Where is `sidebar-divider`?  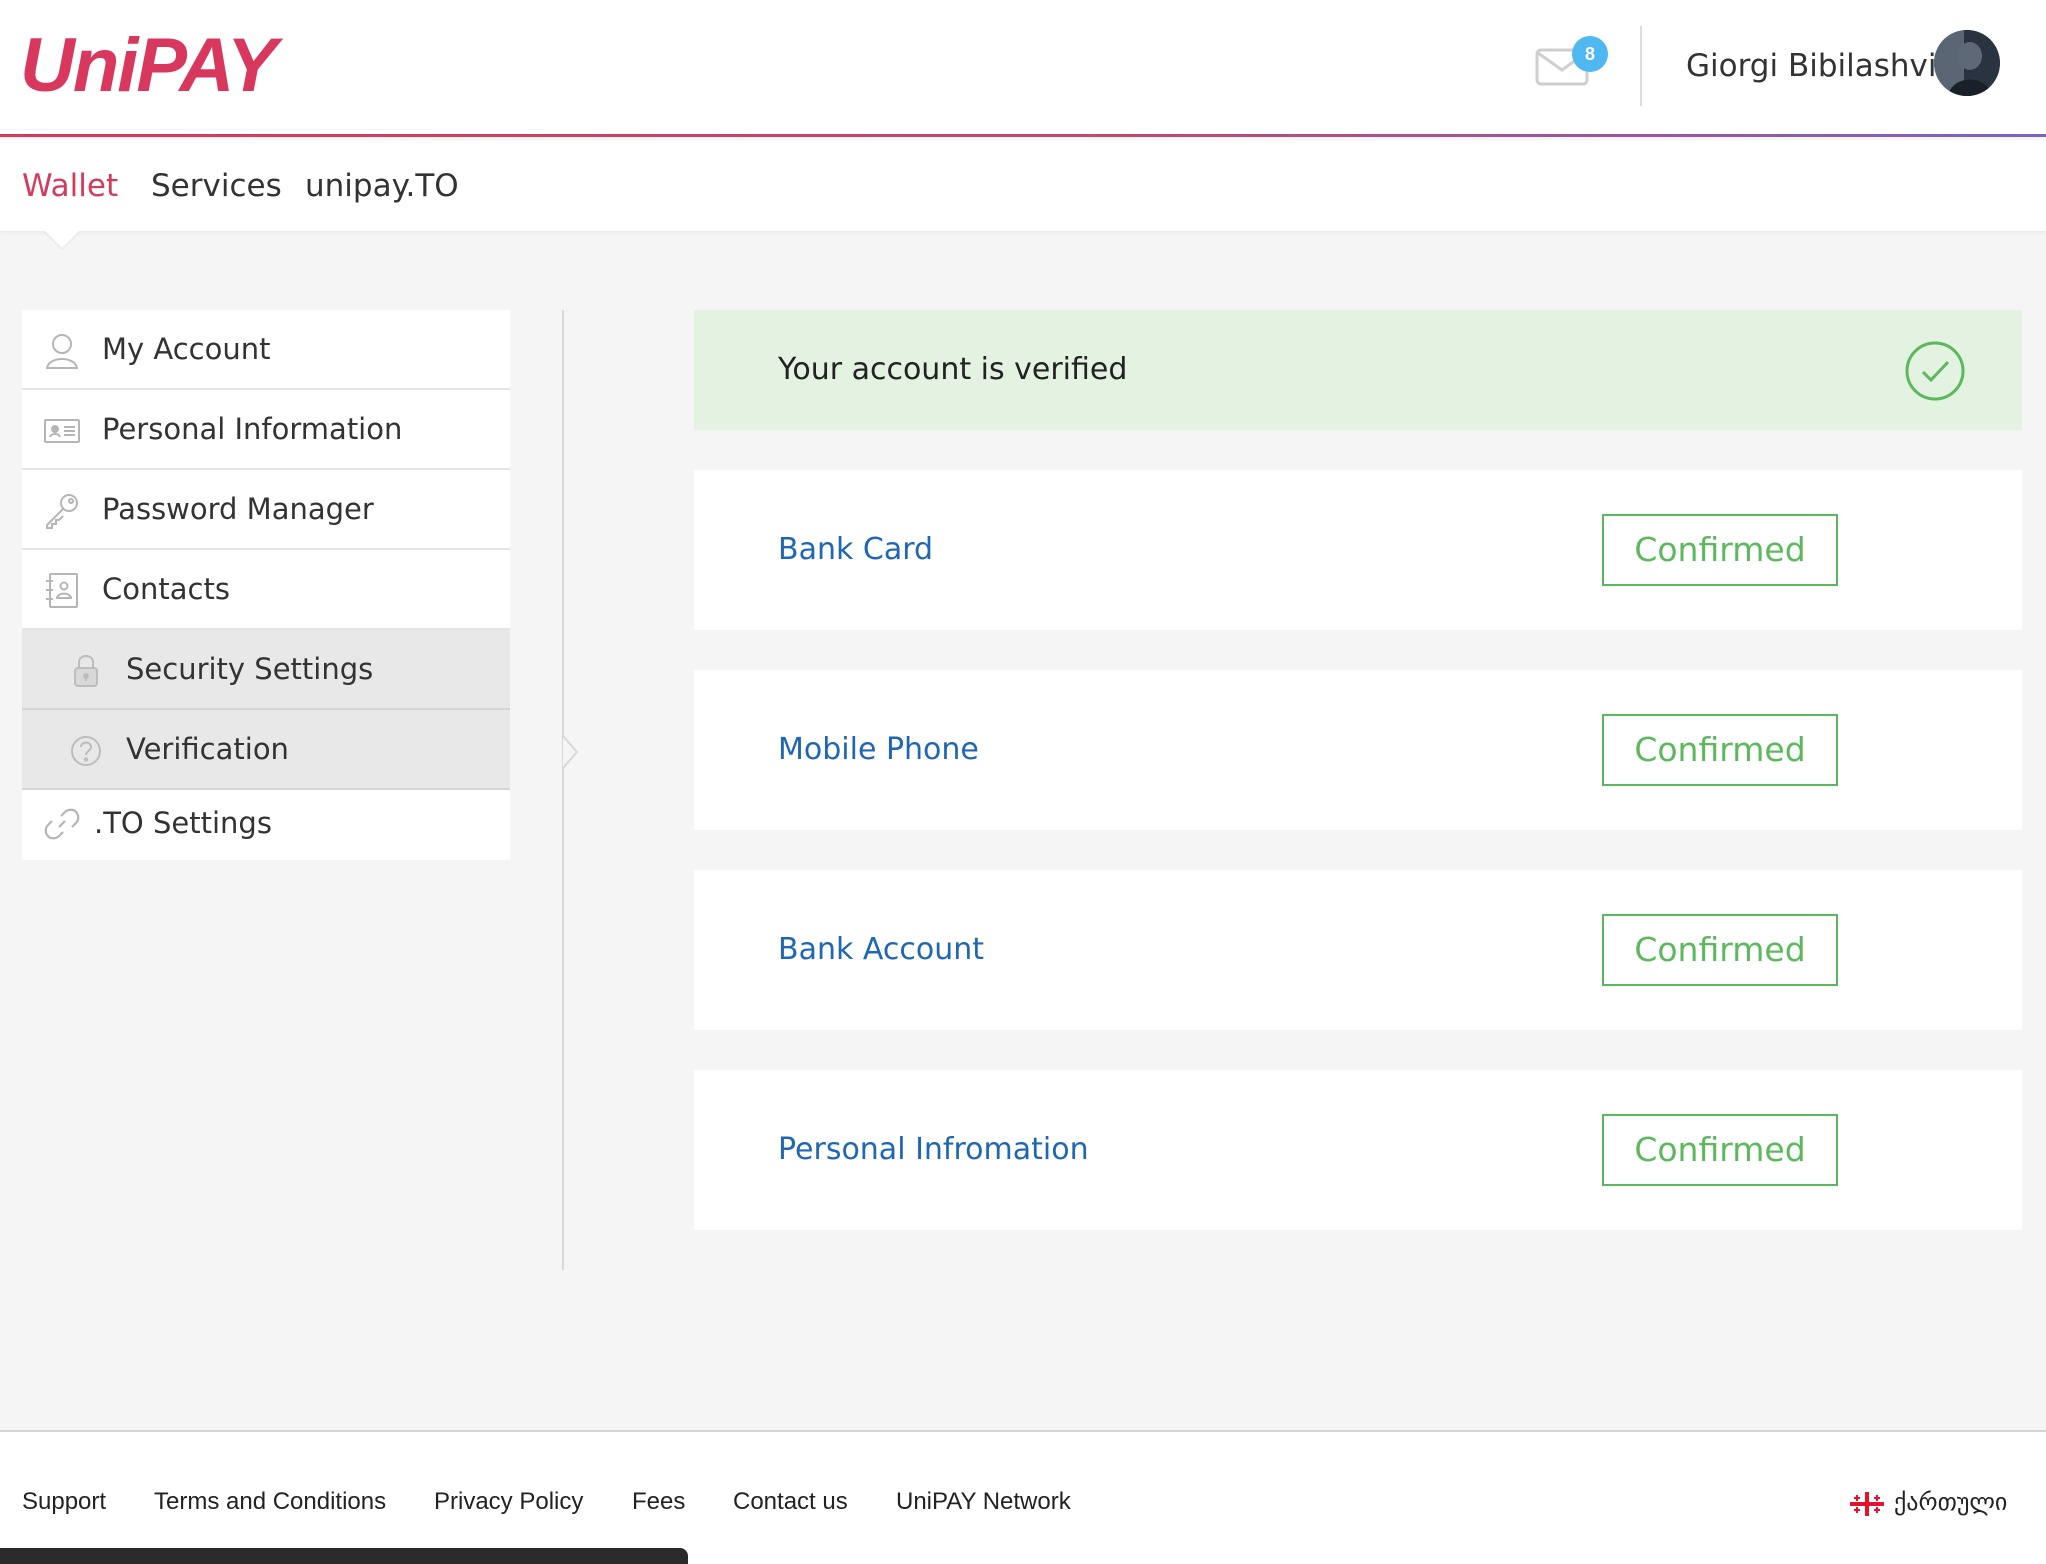 sidebar-divider is located at coordinates (563, 790).